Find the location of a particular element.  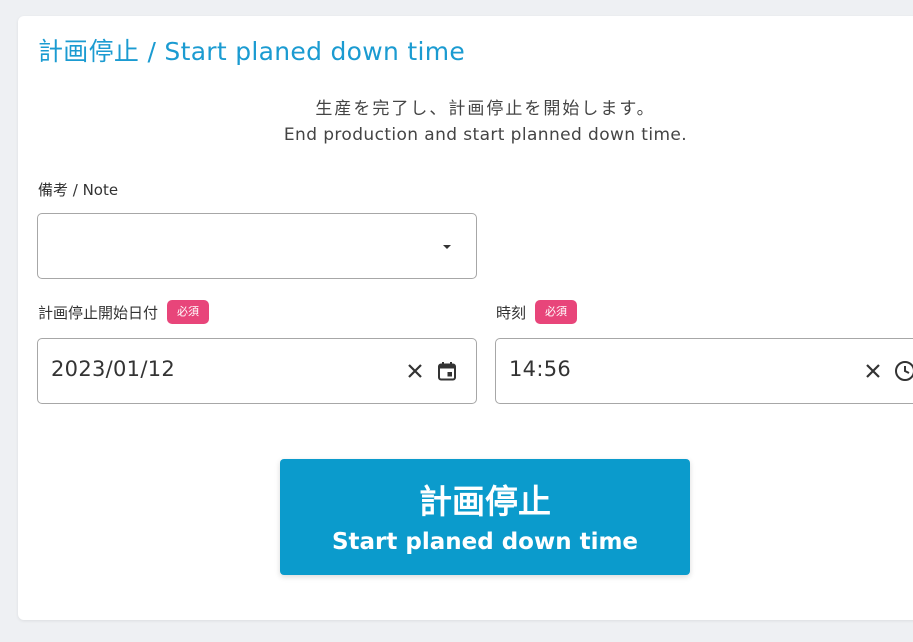

note-label: 備考 / Note is located at coordinates (78, 190).